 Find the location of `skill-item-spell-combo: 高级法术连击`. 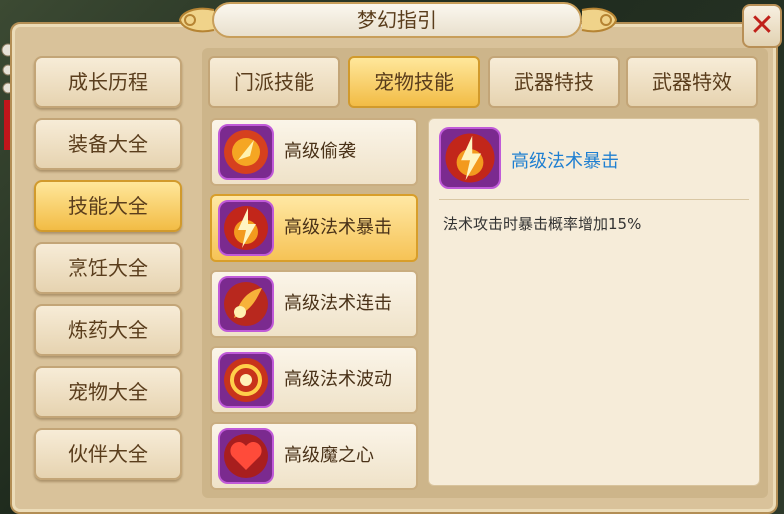

skill-item-spell-combo: 高级法术连击 is located at coordinates (314, 304).